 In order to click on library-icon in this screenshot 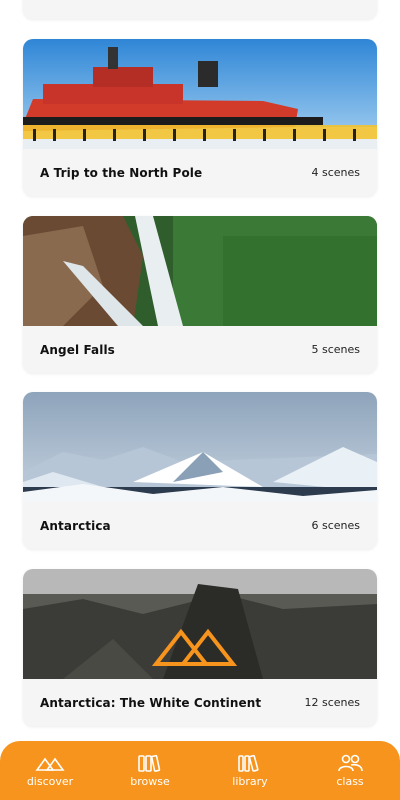, I will do `click(248, 763)`.